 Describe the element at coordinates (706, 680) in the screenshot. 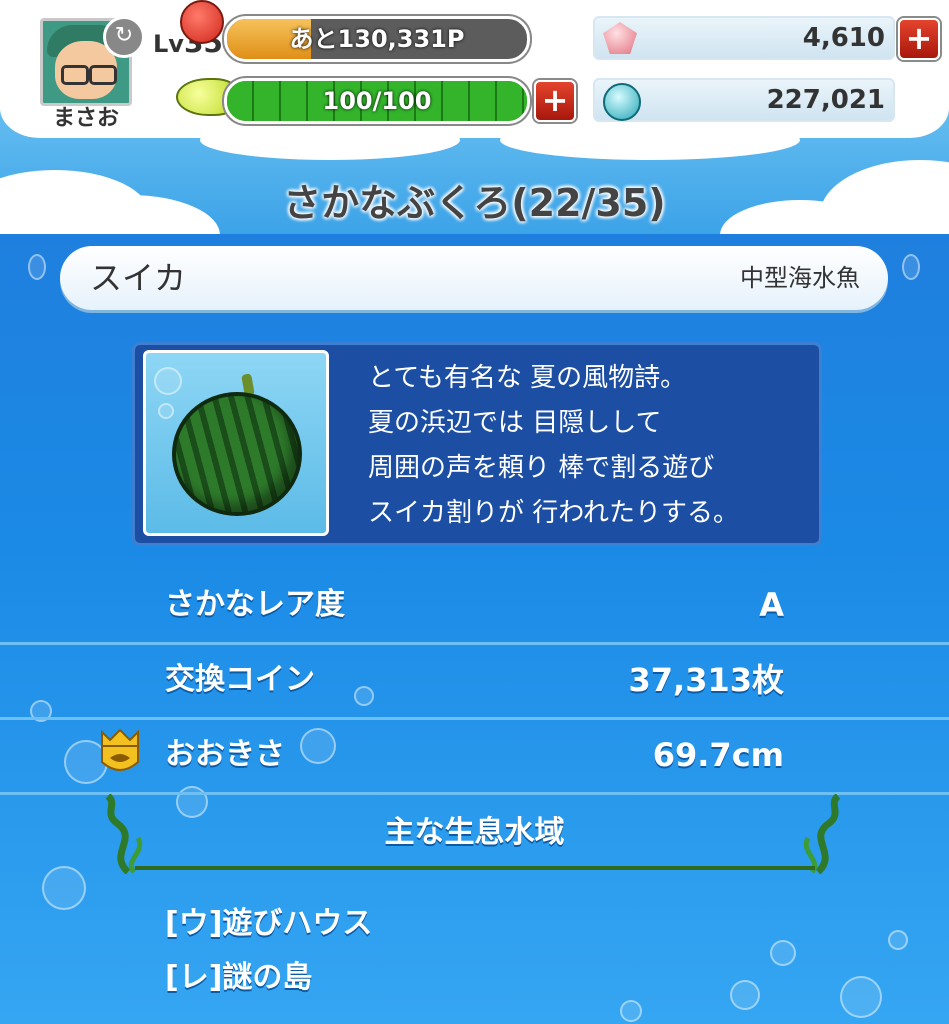

I see `coins-value: 37,313枚` at that location.